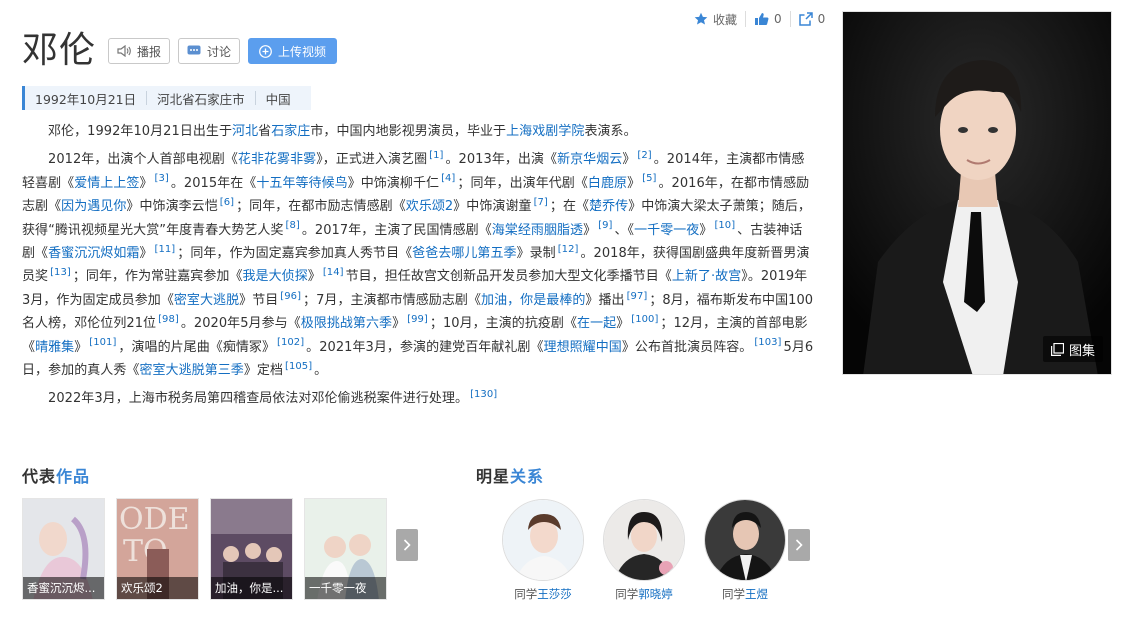  Describe the element at coordinates (194, 50) in the screenshot. I see `comment-icon` at that location.